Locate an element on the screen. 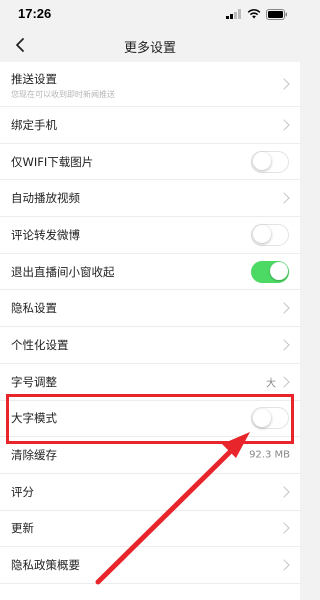  settings-row-label: 更新 is located at coordinates (22, 528).